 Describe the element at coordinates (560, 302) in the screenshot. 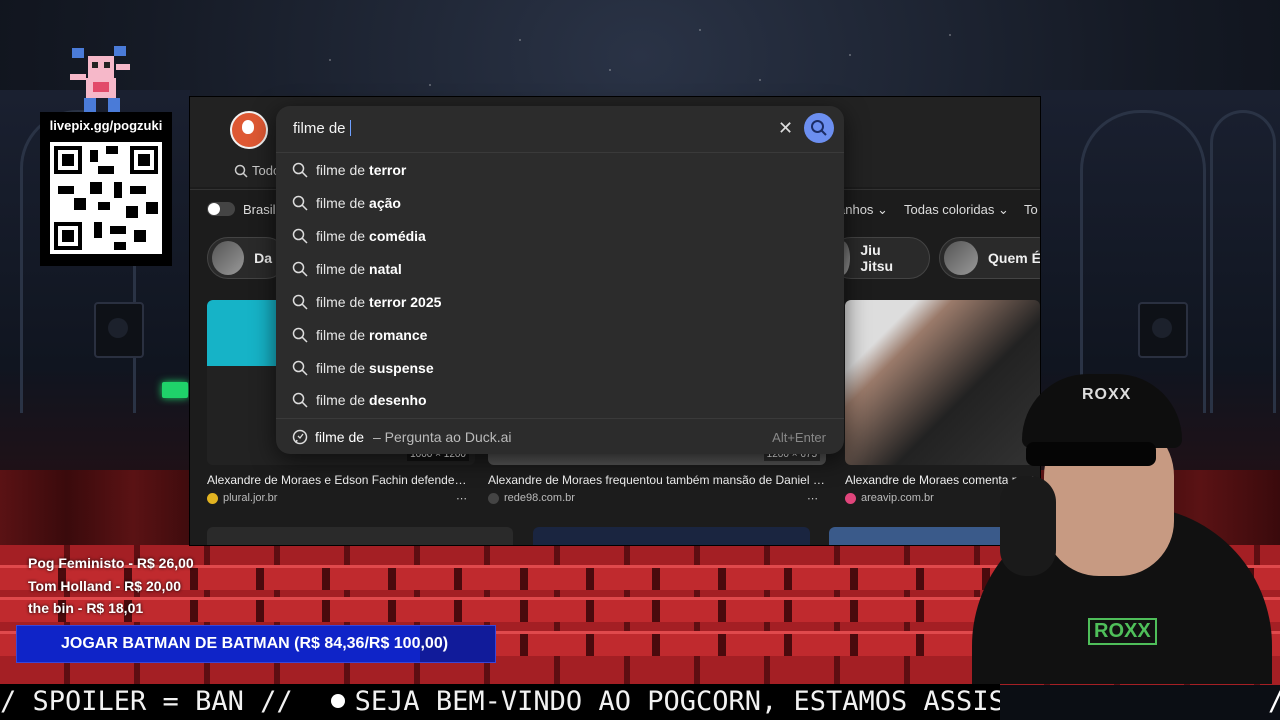

I see `suggestion-item: filme de terror 2025` at that location.